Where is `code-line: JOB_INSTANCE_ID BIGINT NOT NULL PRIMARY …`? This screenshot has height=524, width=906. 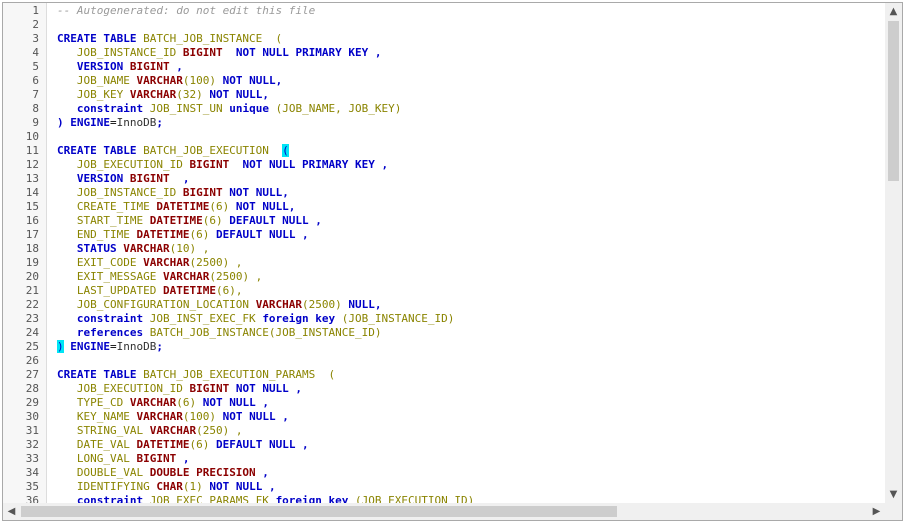 code-line: JOB_INSTANCE_ID BIGINT NOT NULL PRIMARY … is located at coordinates (470, 53).